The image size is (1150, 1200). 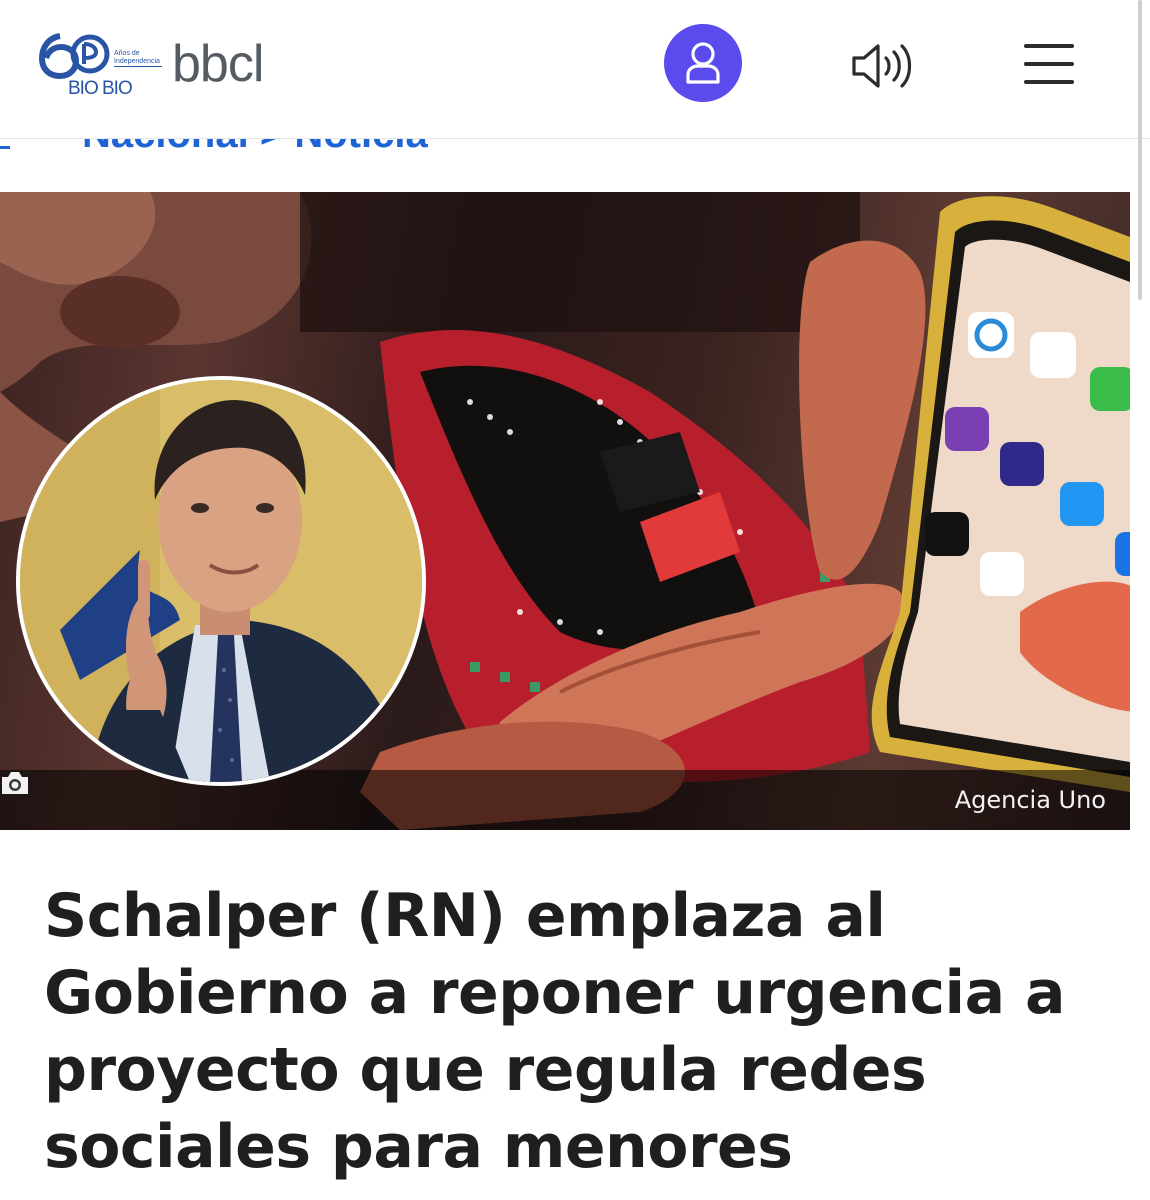 What do you see at coordinates (138, 66) in the screenshot?
I see `logo-divider` at bounding box center [138, 66].